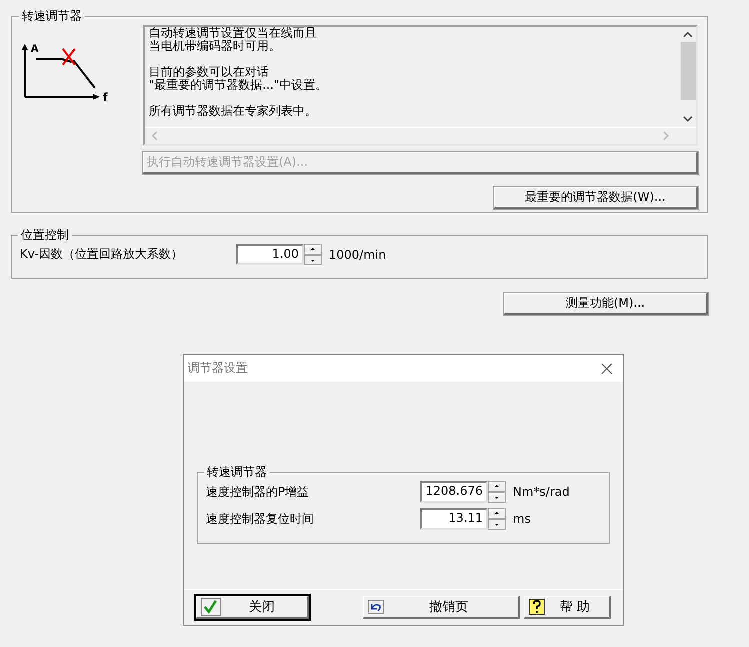 This screenshot has height=647, width=749. What do you see at coordinates (233, 33) in the screenshot?
I see `info-text-line: 自动转速调节设置仅当在线而且` at bounding box center [233, 33].